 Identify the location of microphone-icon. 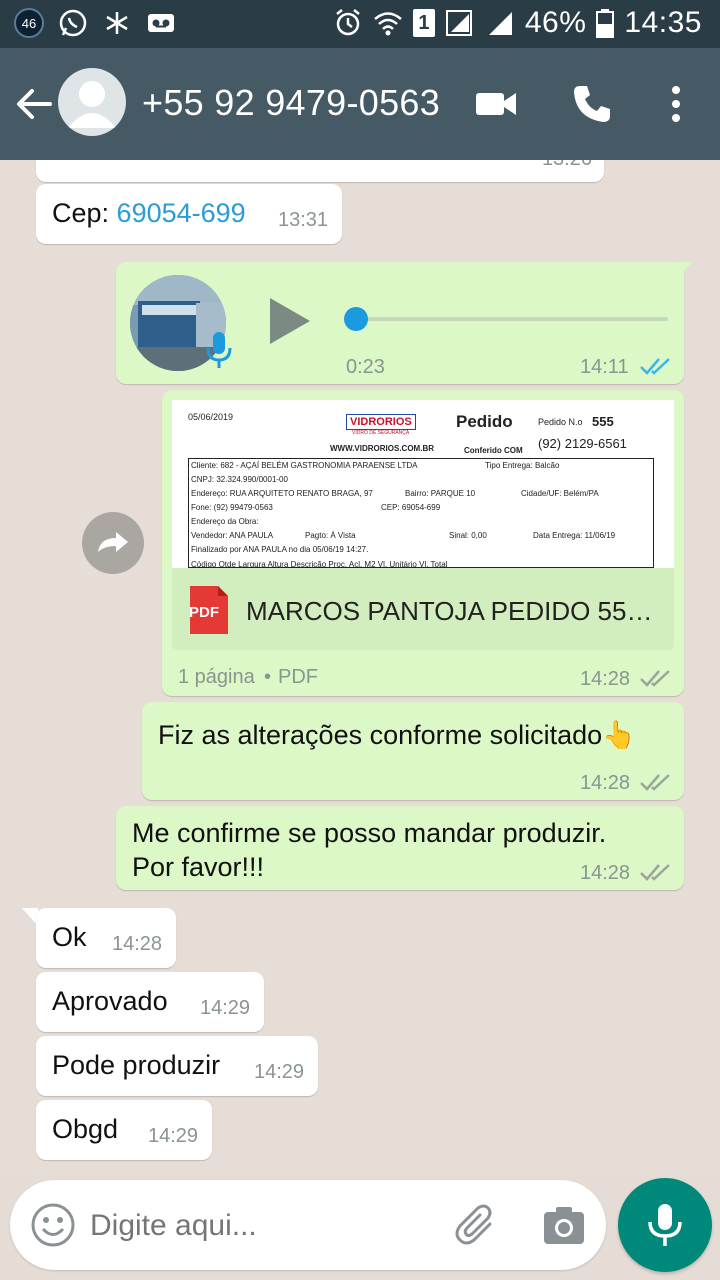
(665, 1225).